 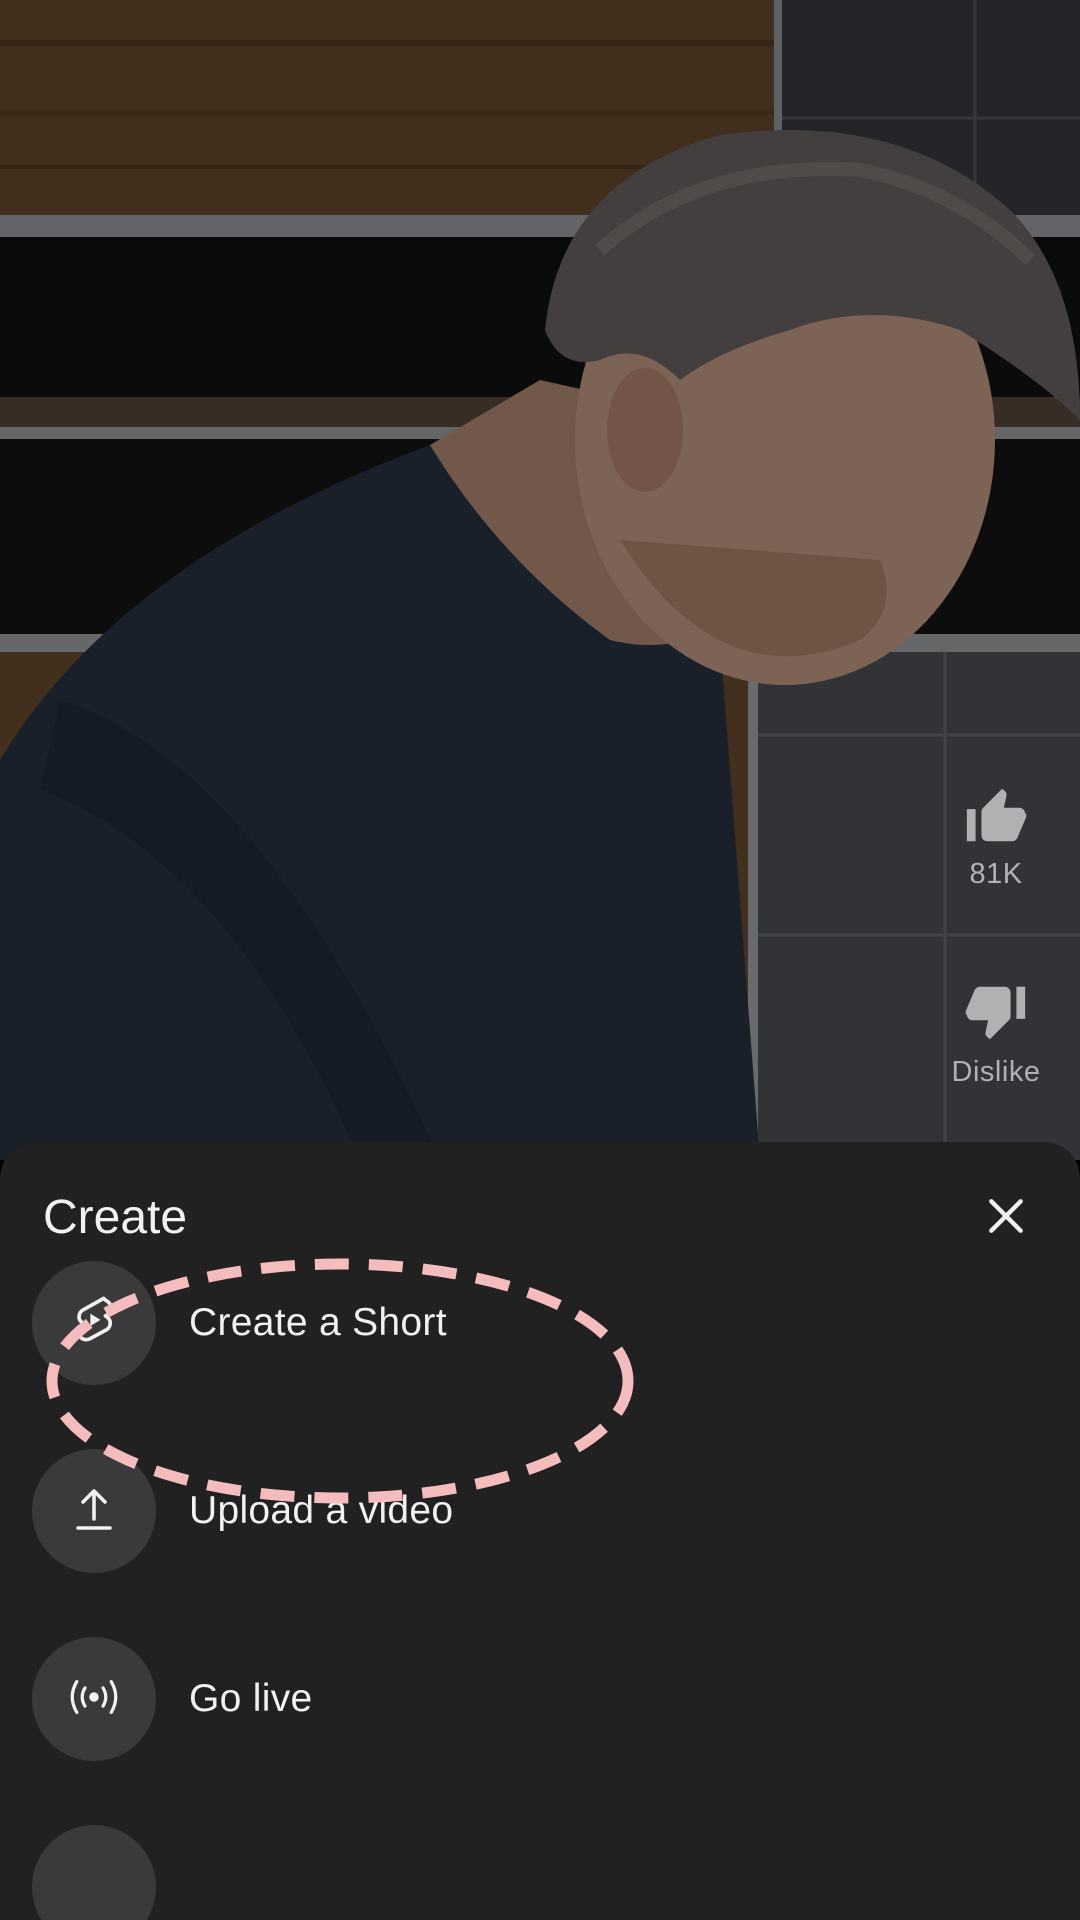 I want to click on like-button: 81K, so click(x=996, y=835).